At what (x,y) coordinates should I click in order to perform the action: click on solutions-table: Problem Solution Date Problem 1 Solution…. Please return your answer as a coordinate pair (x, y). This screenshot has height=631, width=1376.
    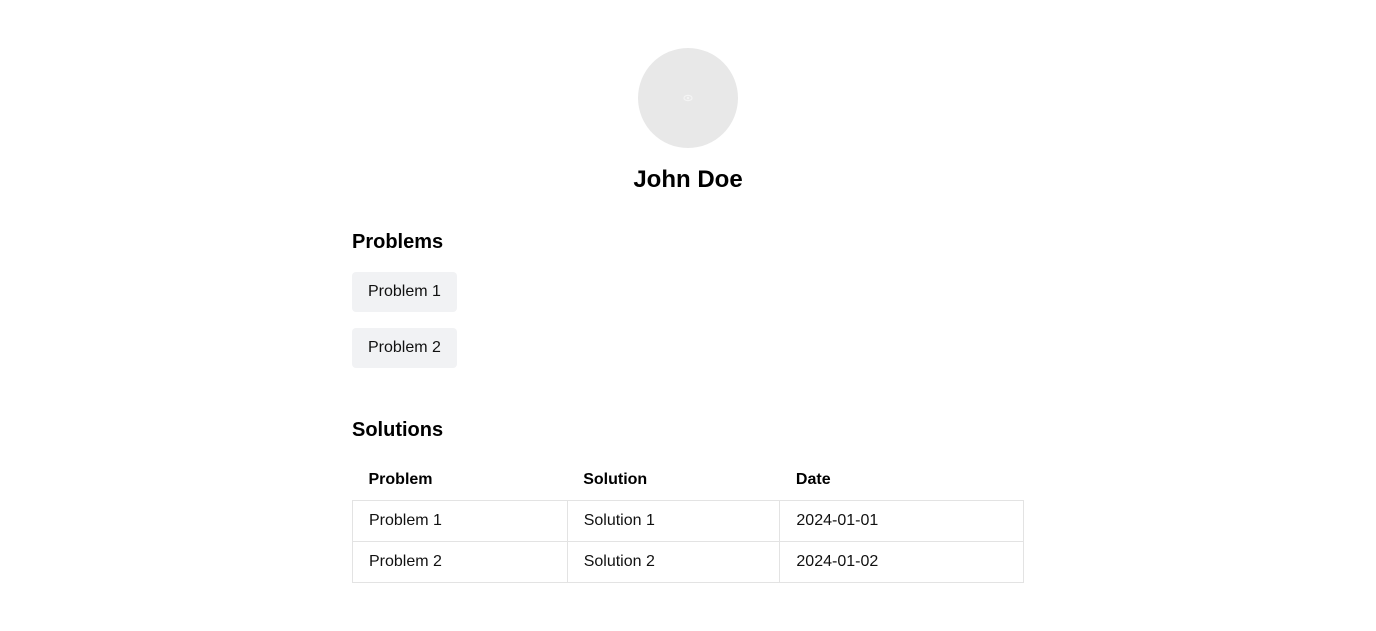
    Looking at the image, I should click on (688, 521).